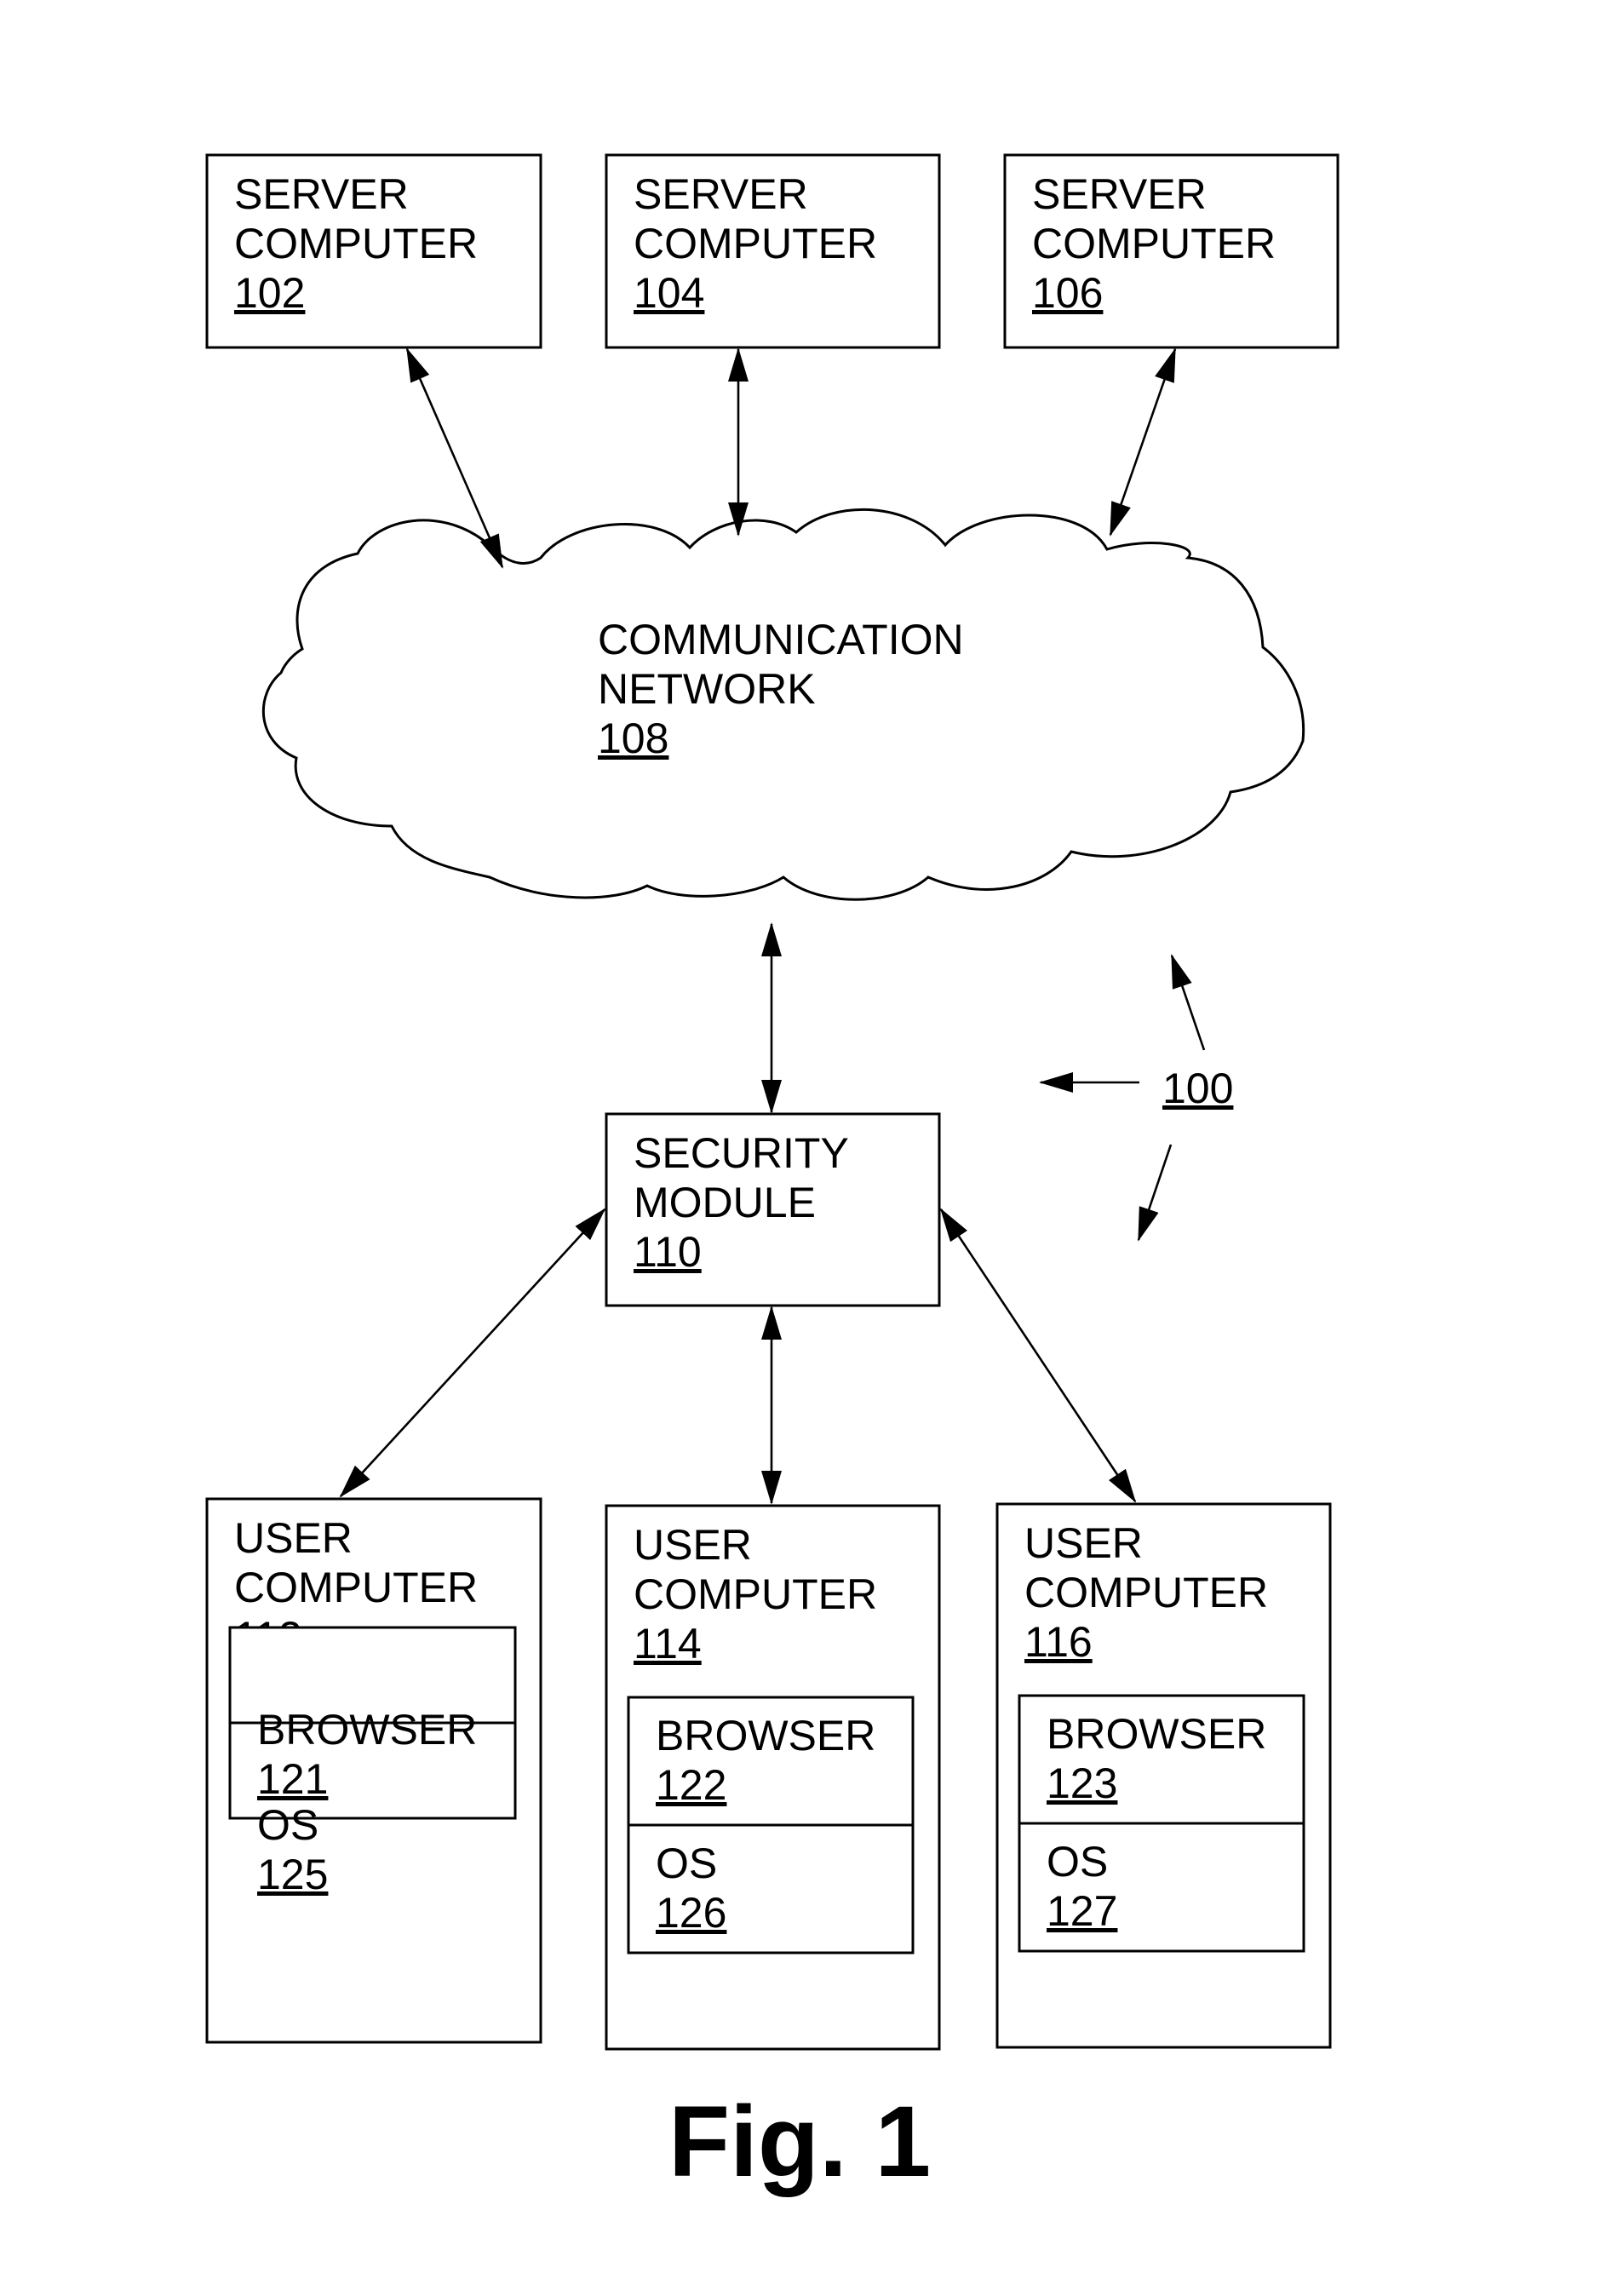  What do you see at coordinates (1197, 1088) in the screenshot?
I see `system-ref-label: 100` at bounding box center [1197, 1088].